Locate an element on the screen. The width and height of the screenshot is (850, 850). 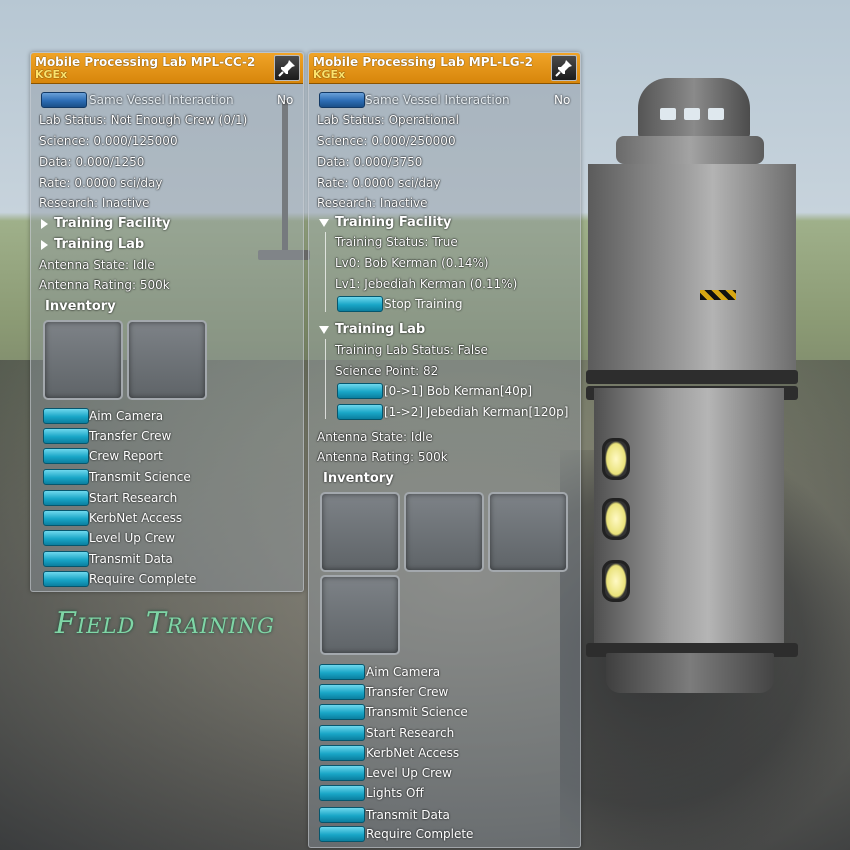
training-lab-status: Training Lab Status: False is located at coordinates (411, 350).